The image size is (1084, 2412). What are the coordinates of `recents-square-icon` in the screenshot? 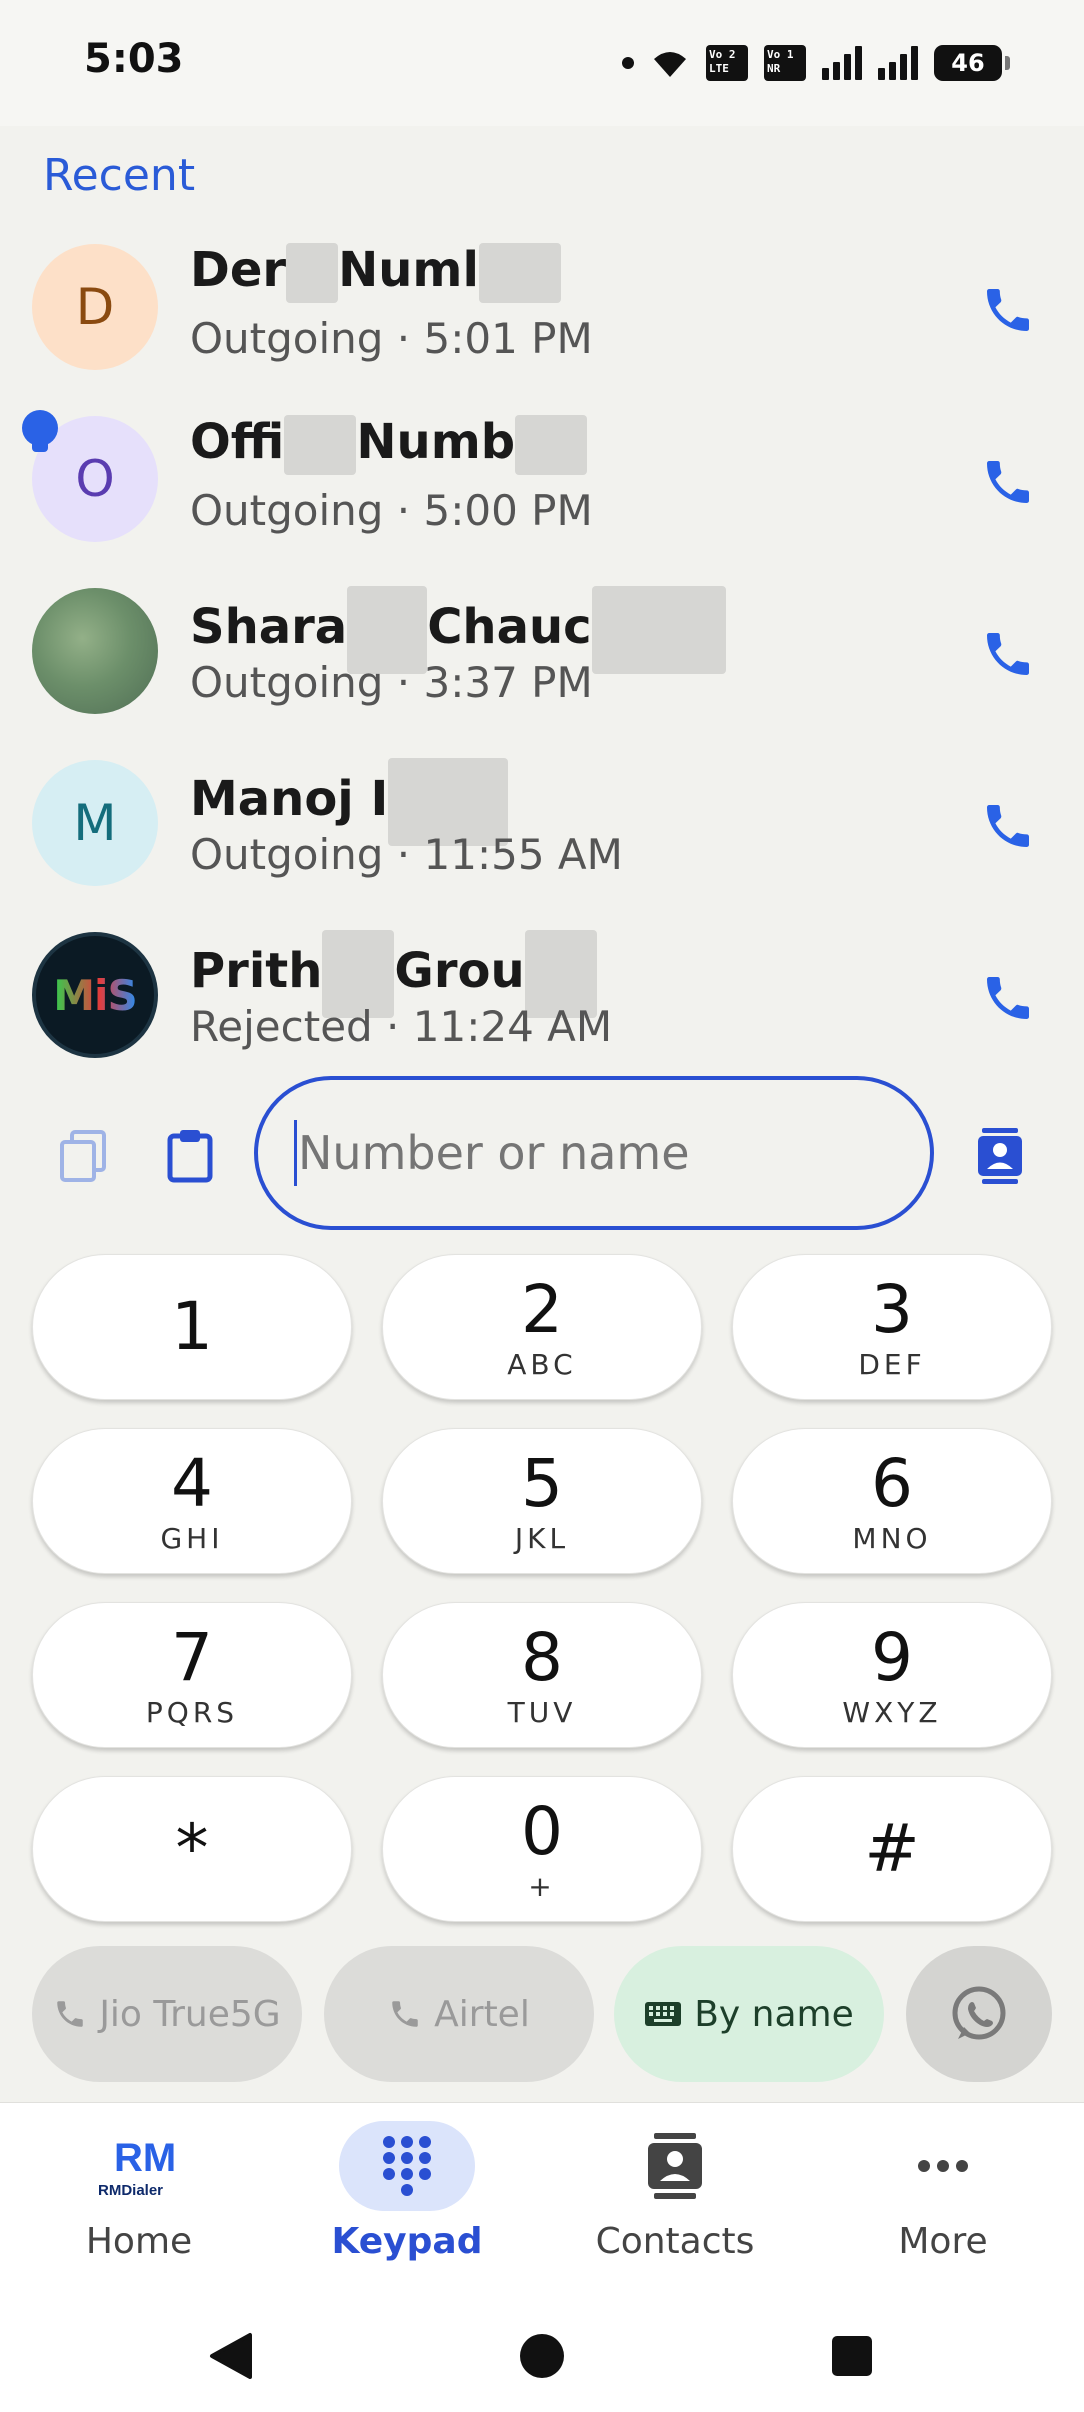 It's located at (852, 2356).